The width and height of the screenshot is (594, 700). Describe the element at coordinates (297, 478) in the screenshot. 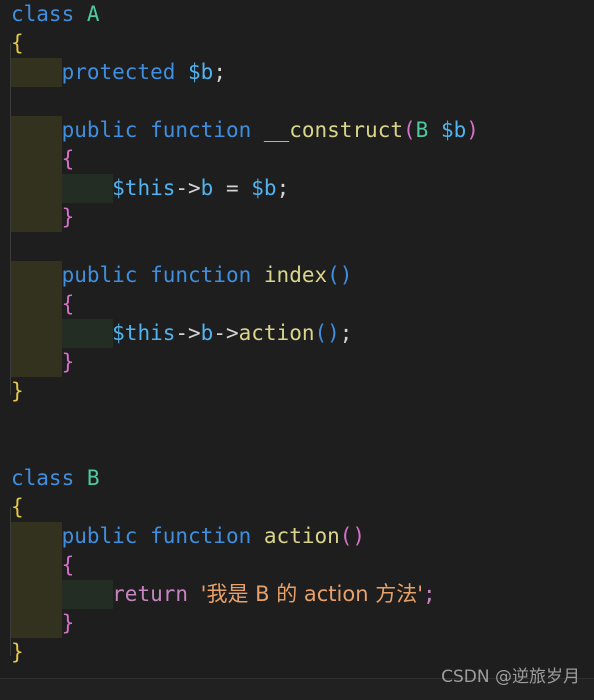

I see `code-line: class B` at that location.